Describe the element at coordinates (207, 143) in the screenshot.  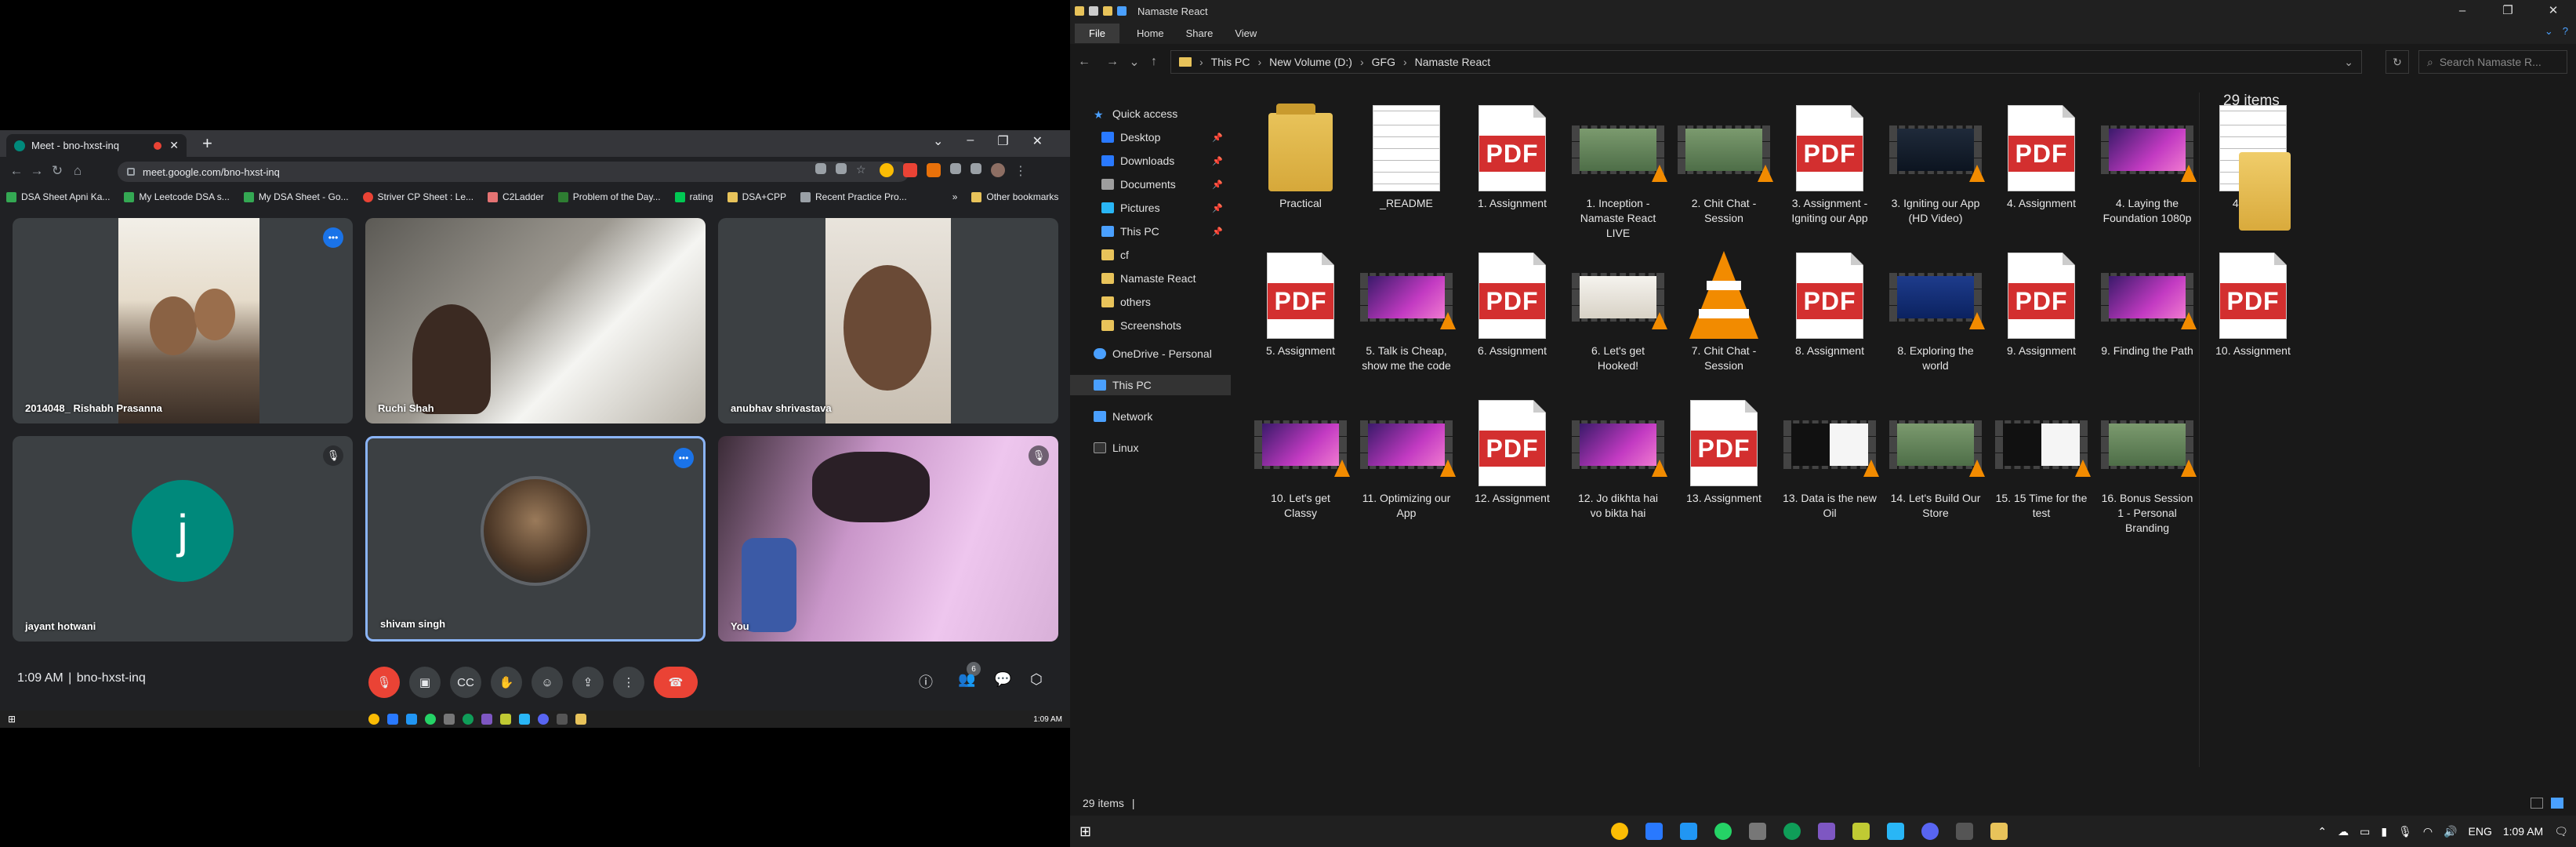
I see `new-tab-button: +` at that location.